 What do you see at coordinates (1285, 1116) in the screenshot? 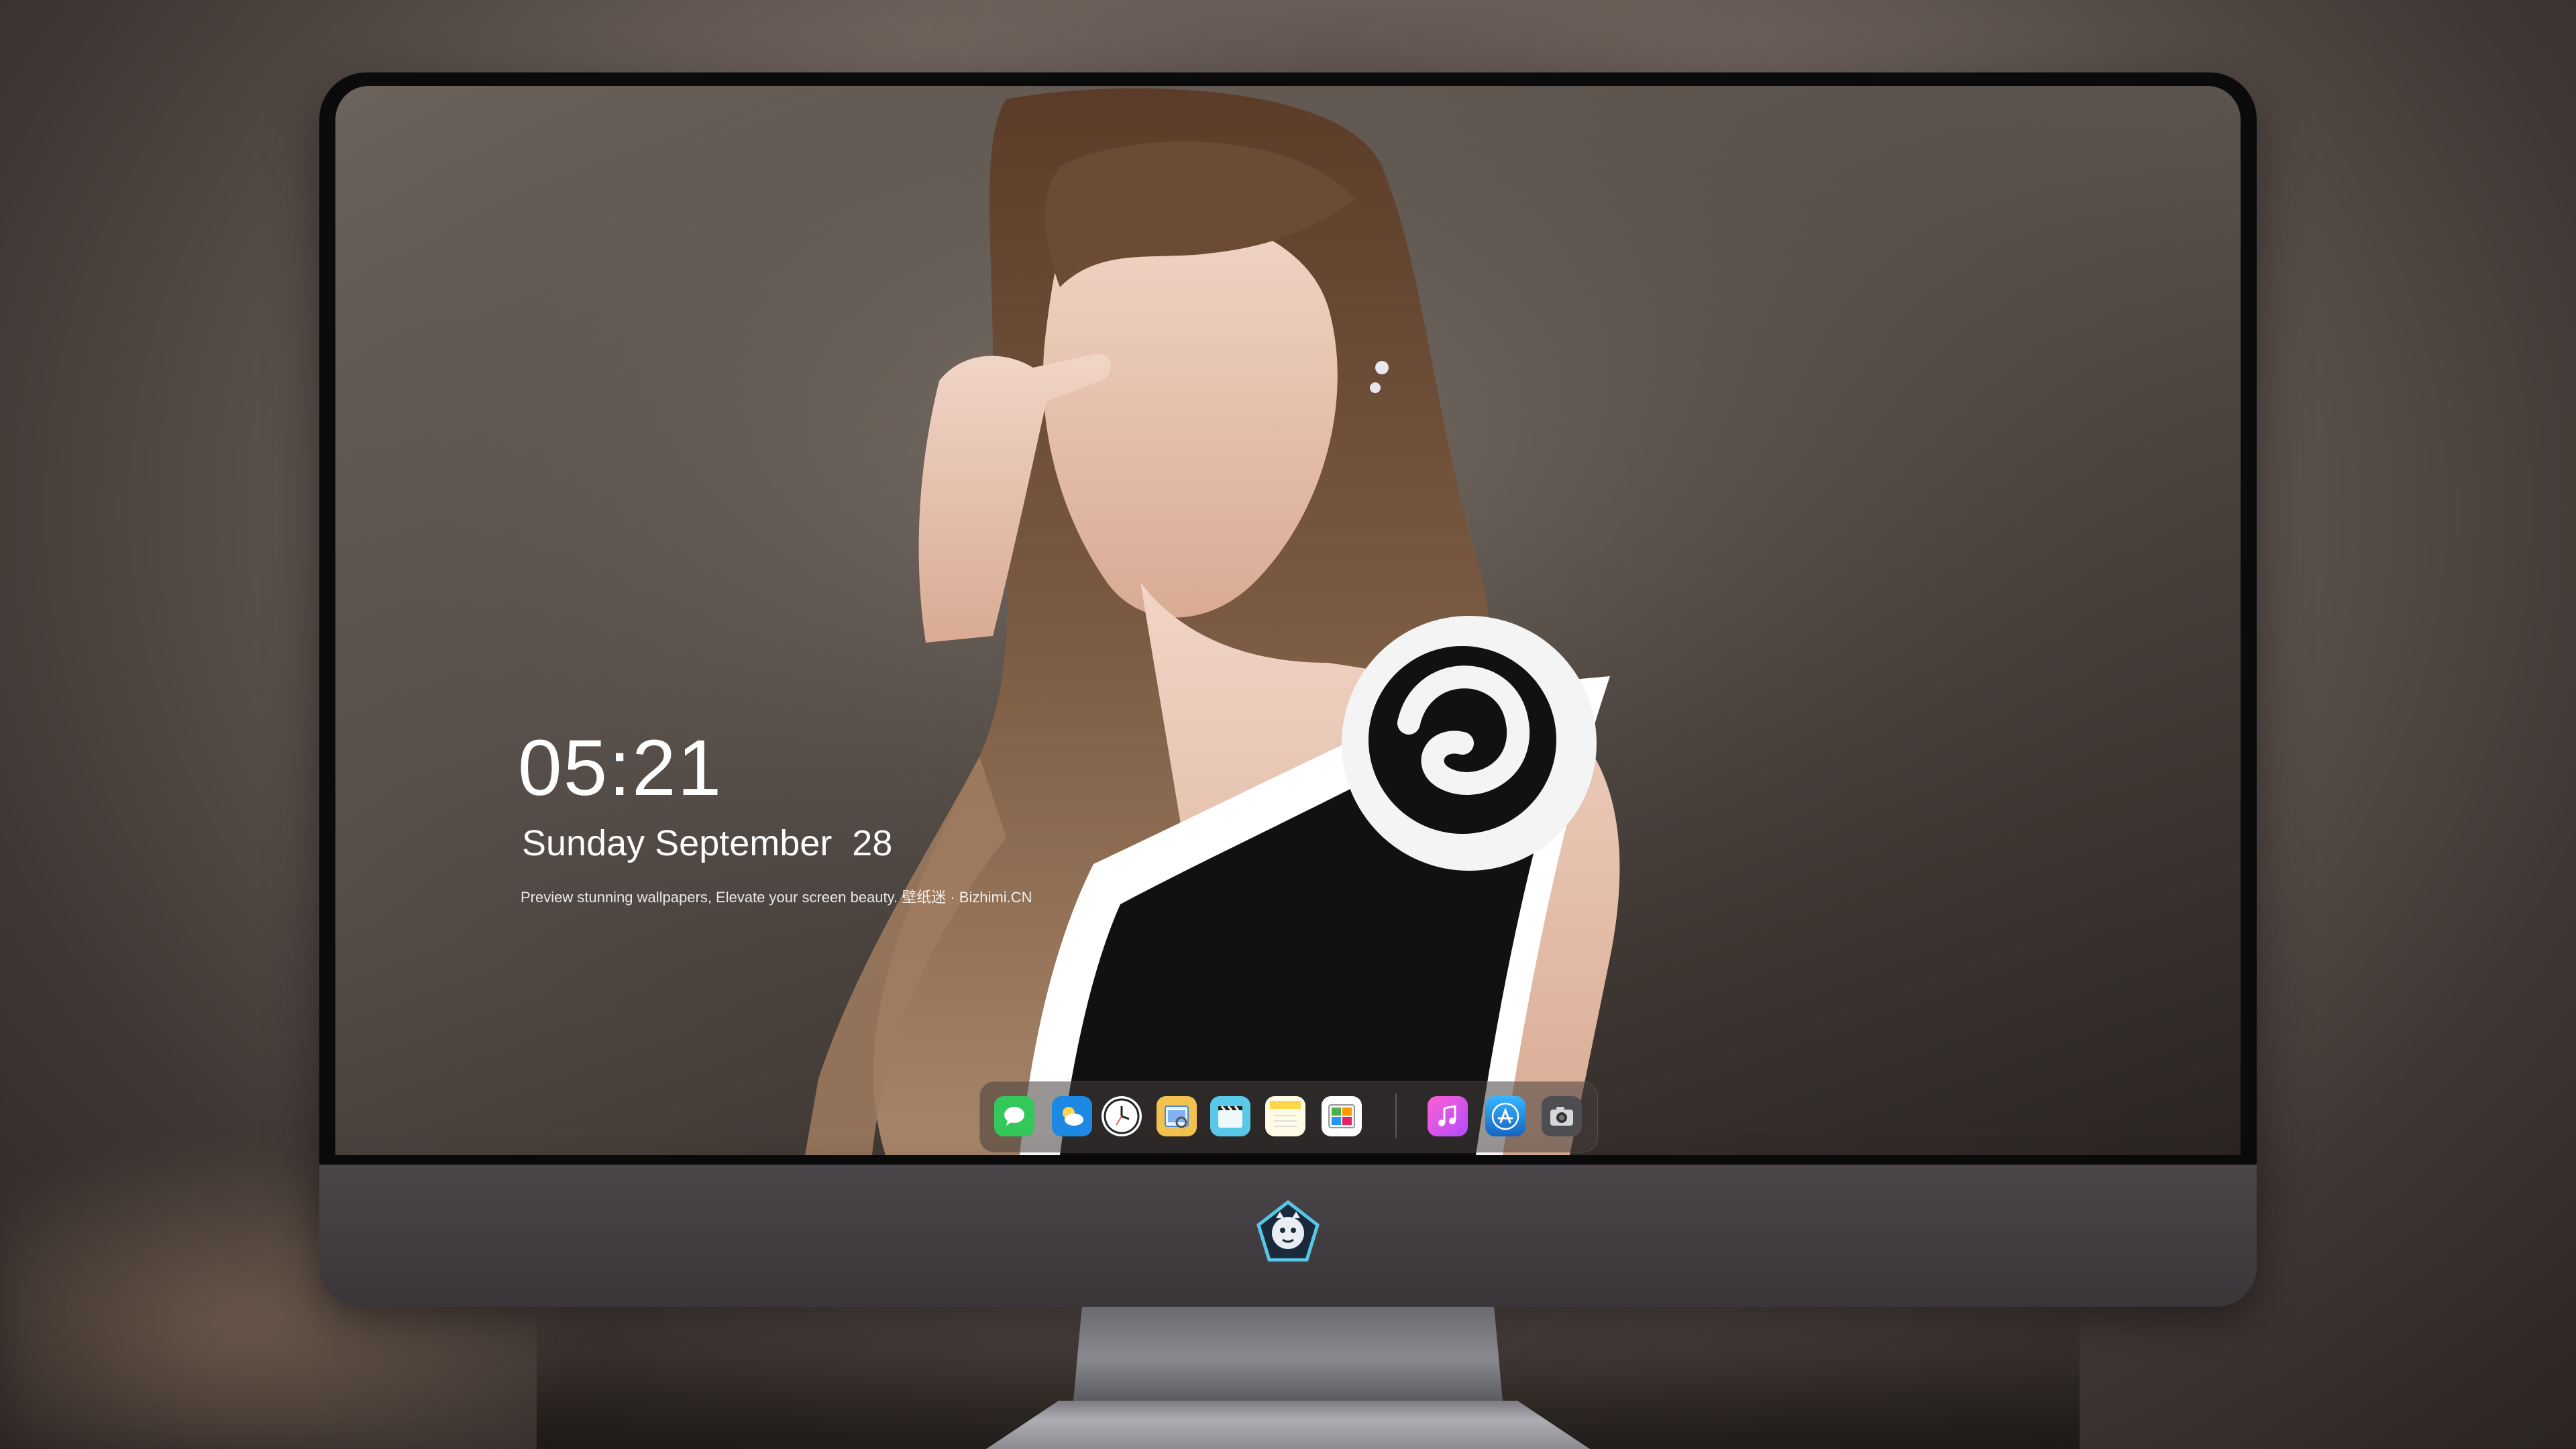
I see `notes-icon` at bounding box center [1285, 1116].